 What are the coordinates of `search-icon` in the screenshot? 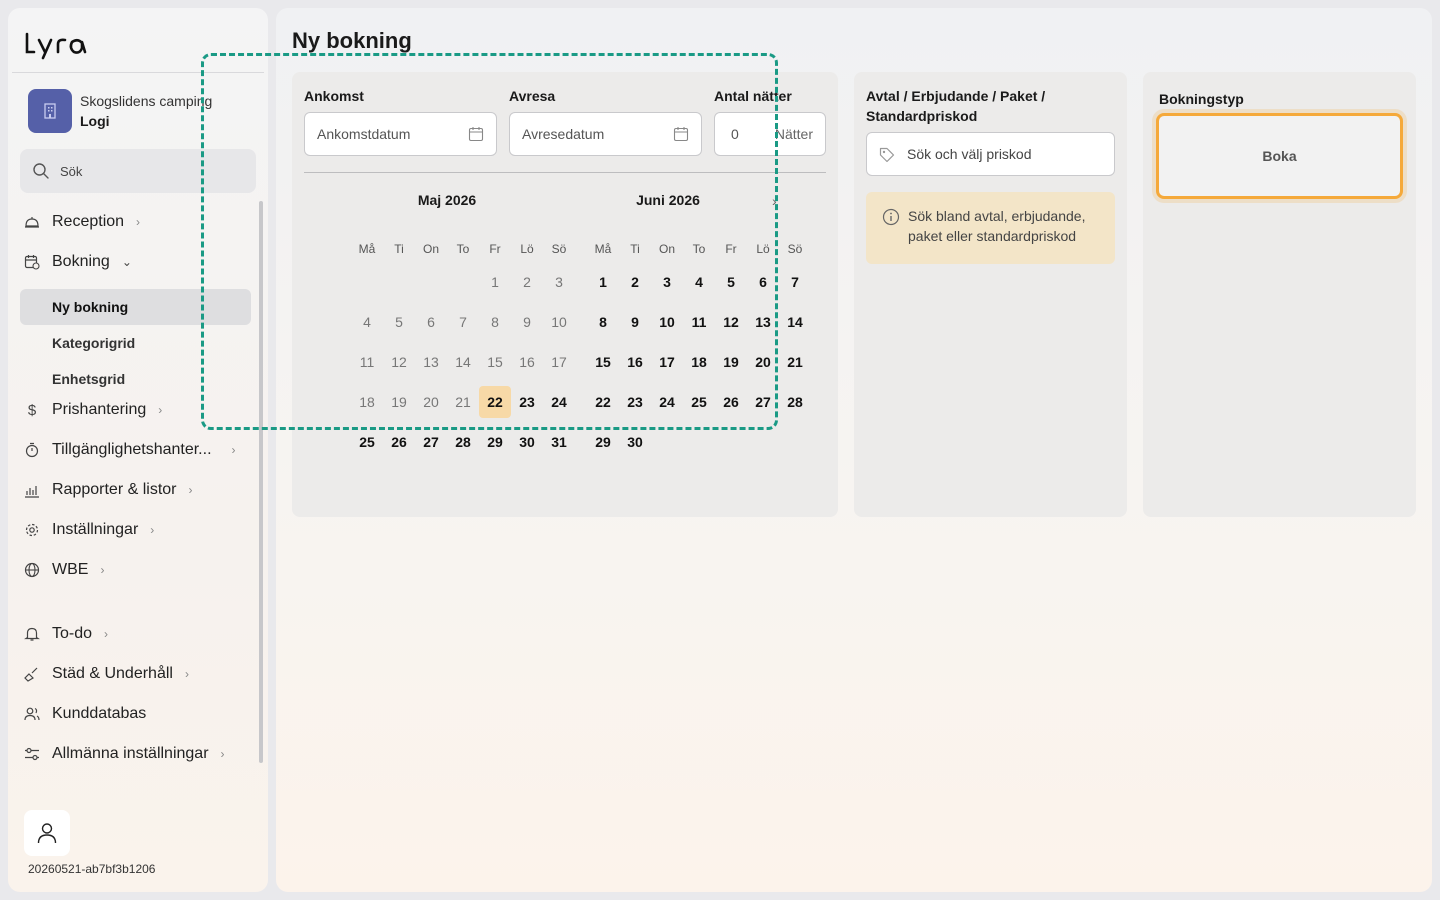 It's located at (41, 171).